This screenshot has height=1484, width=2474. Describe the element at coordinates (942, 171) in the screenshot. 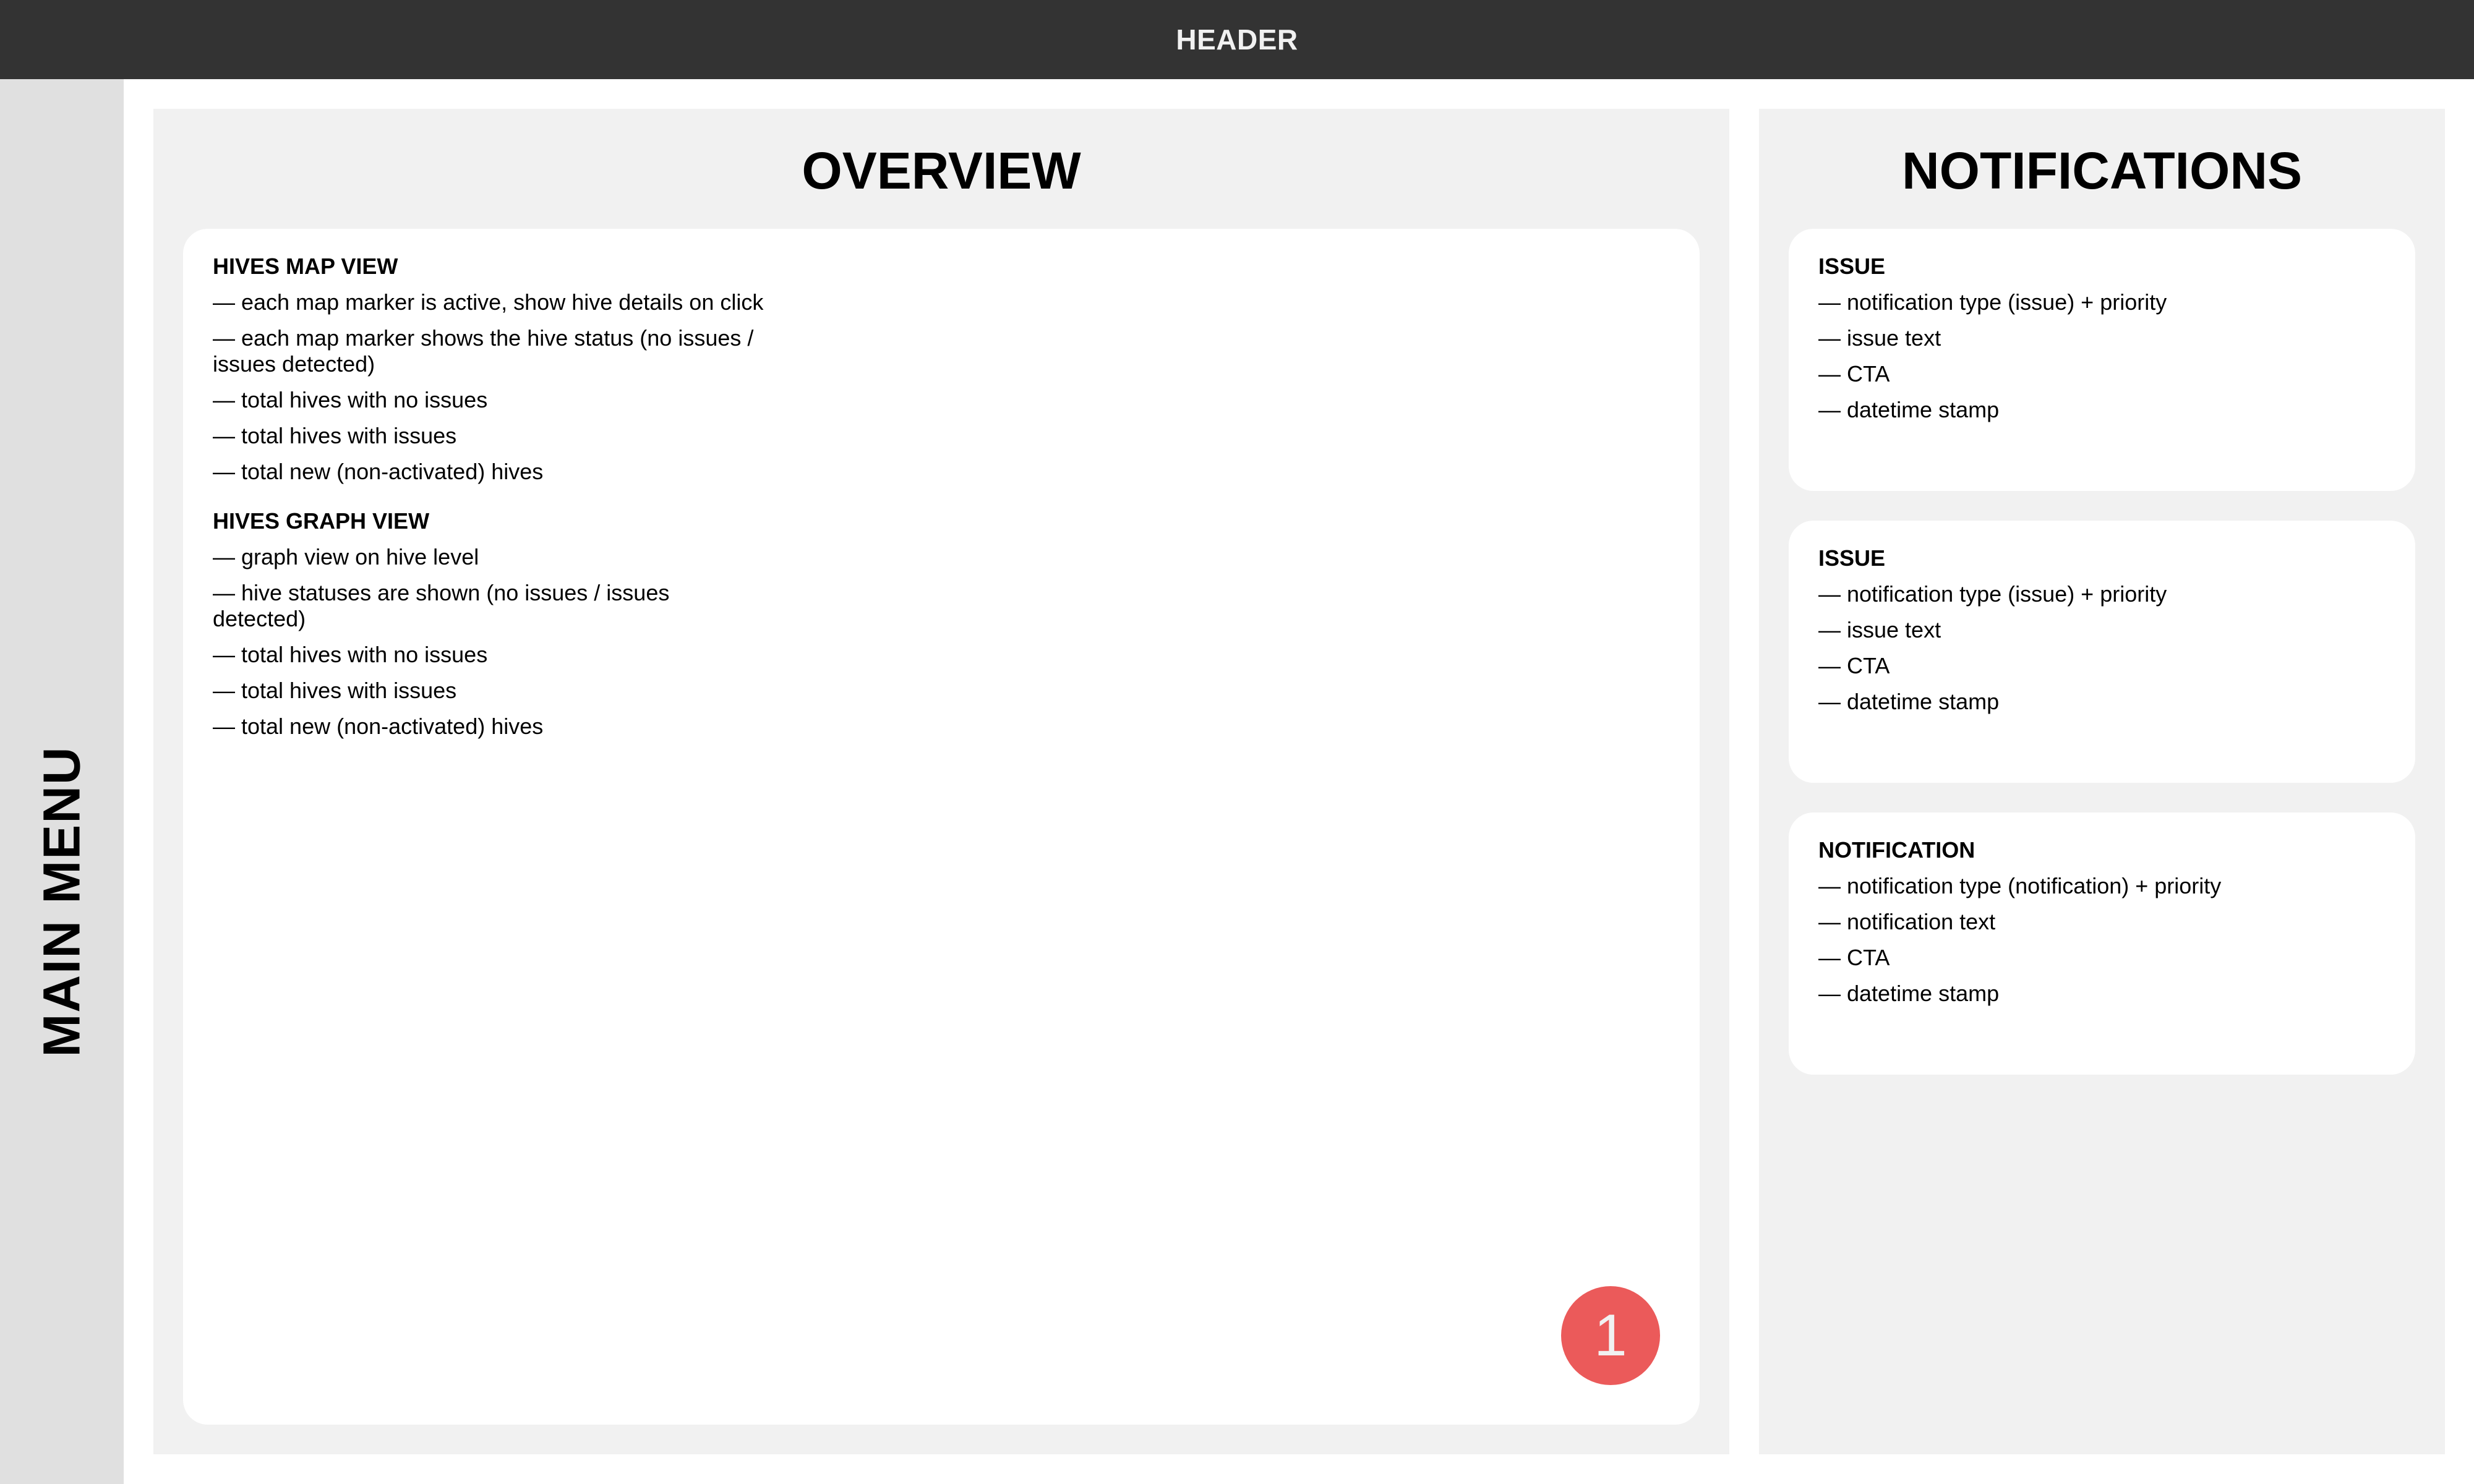

I see `overview-title: OVERVIEW` at that location.